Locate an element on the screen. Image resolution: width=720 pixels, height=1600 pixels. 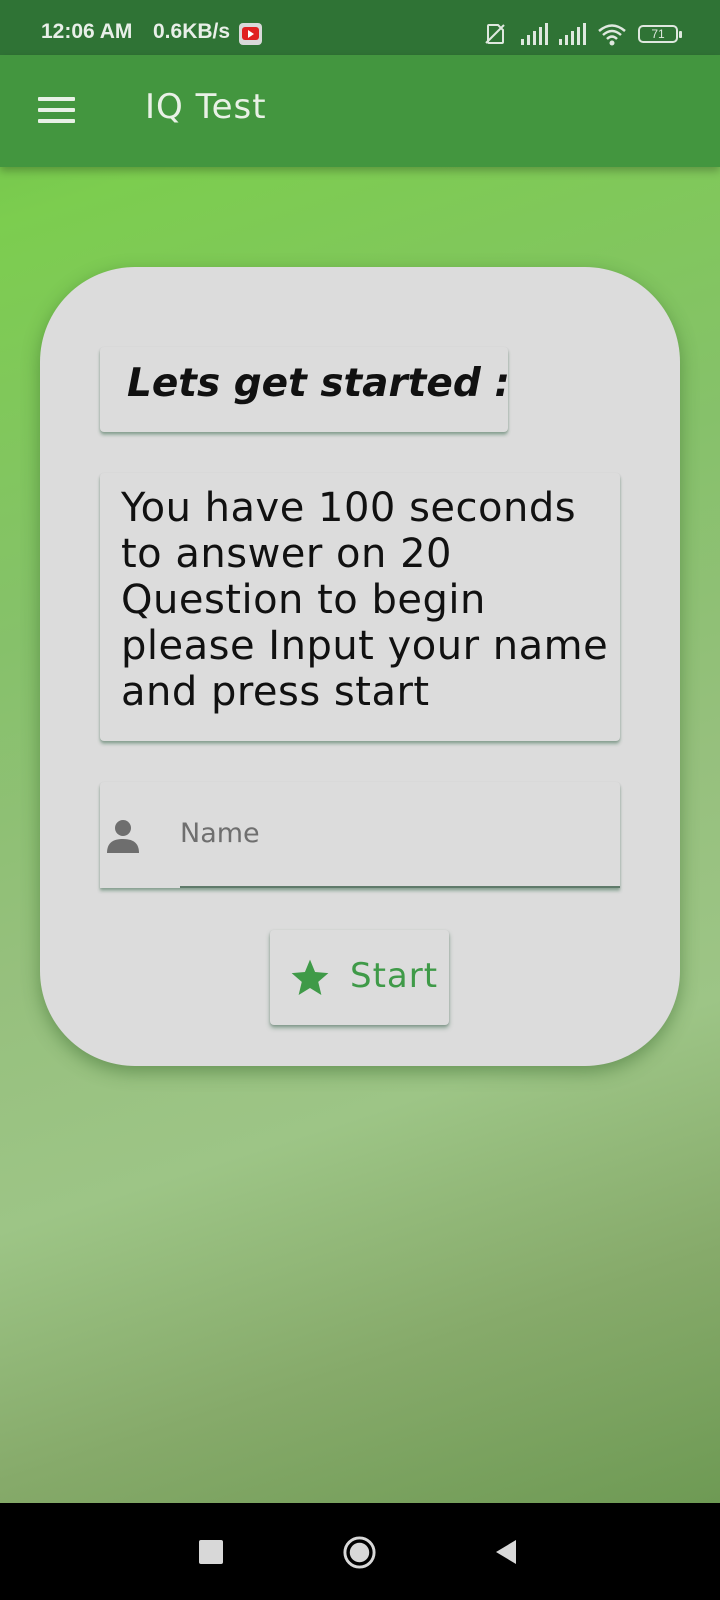
youtube-notification-icon is located at coordinates (250, 34).